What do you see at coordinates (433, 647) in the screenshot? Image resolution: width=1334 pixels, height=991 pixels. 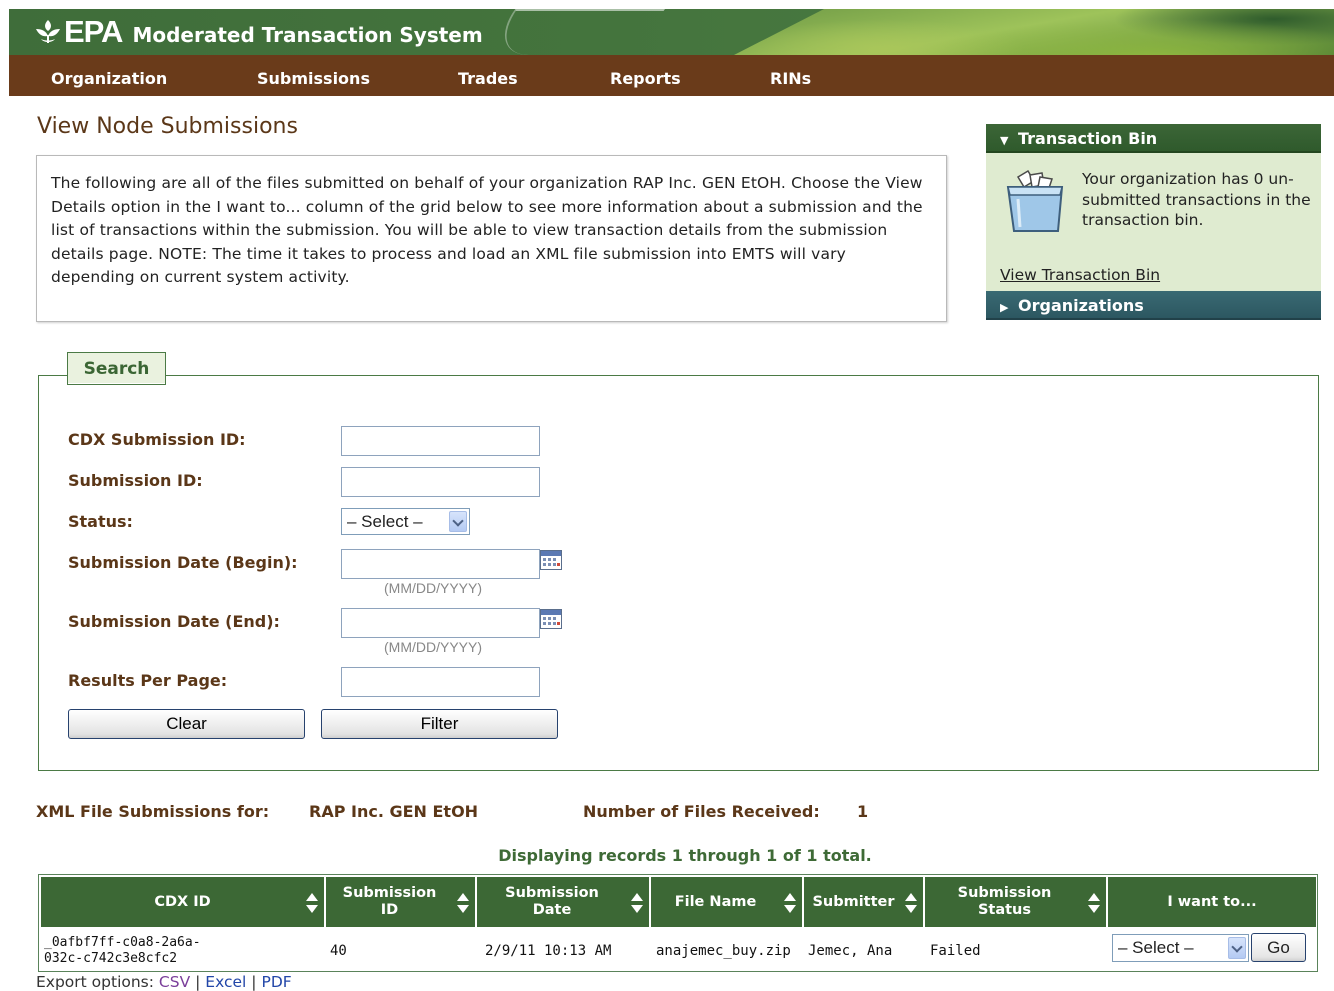 I see `date-end-format-hint: (MM/DD/YYYY)` at bounding box center [433, 647].